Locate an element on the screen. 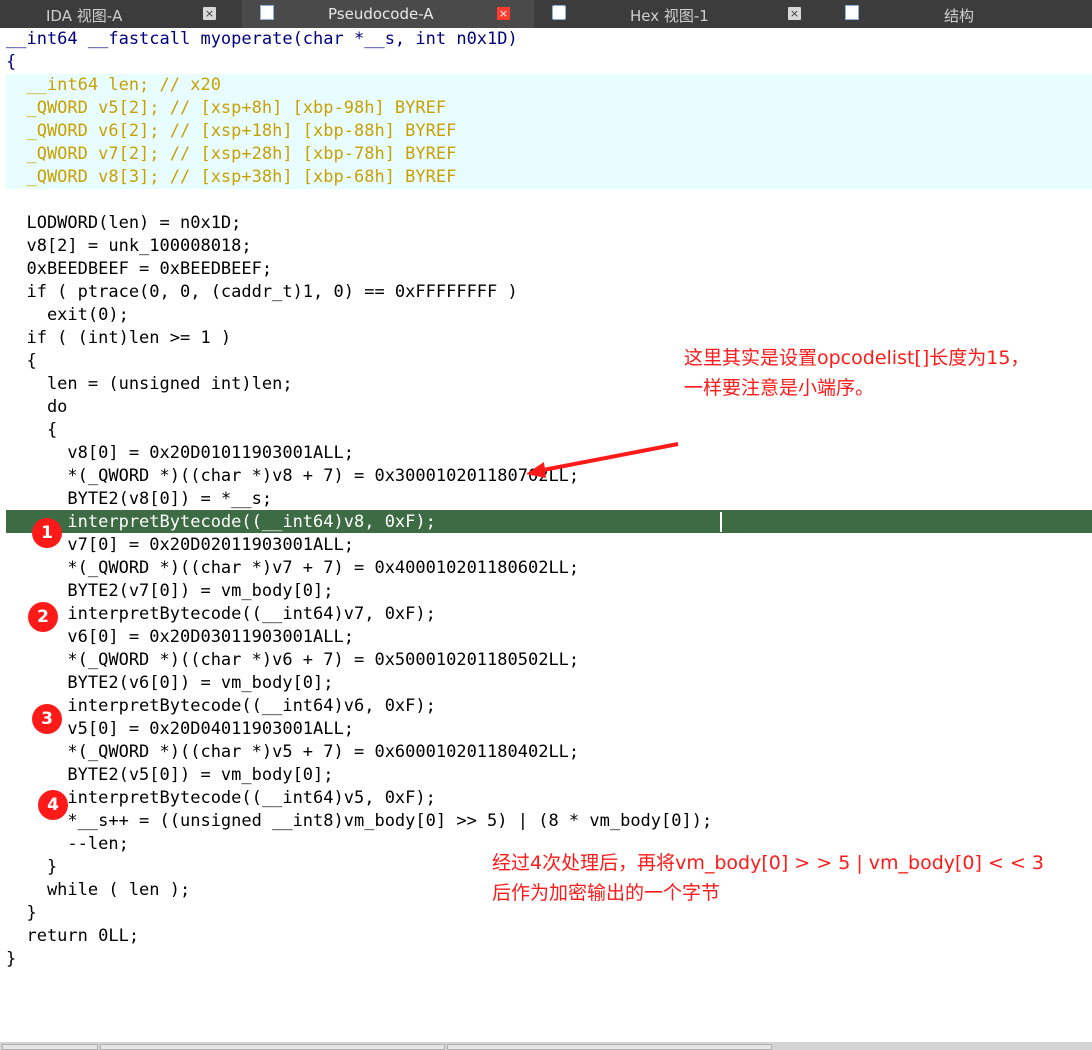  code-line is located at coordinates (546, 200).